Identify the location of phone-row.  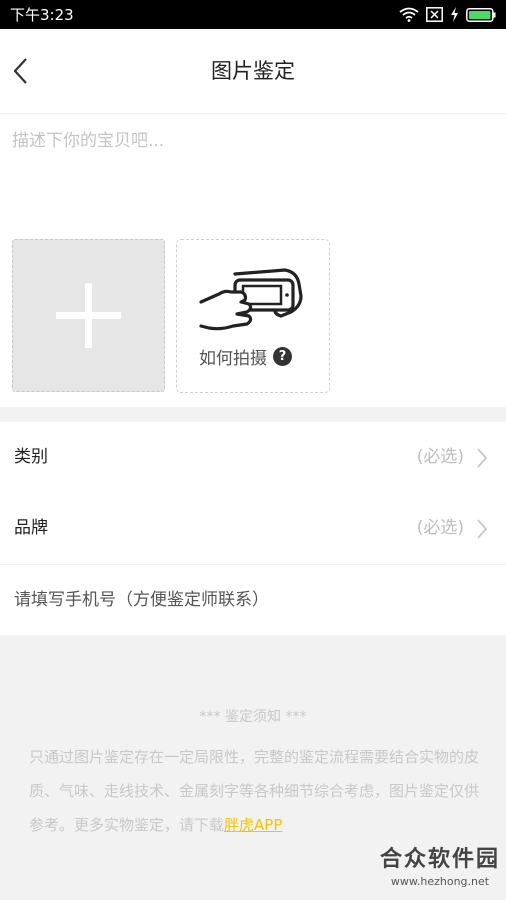
(253, 600).